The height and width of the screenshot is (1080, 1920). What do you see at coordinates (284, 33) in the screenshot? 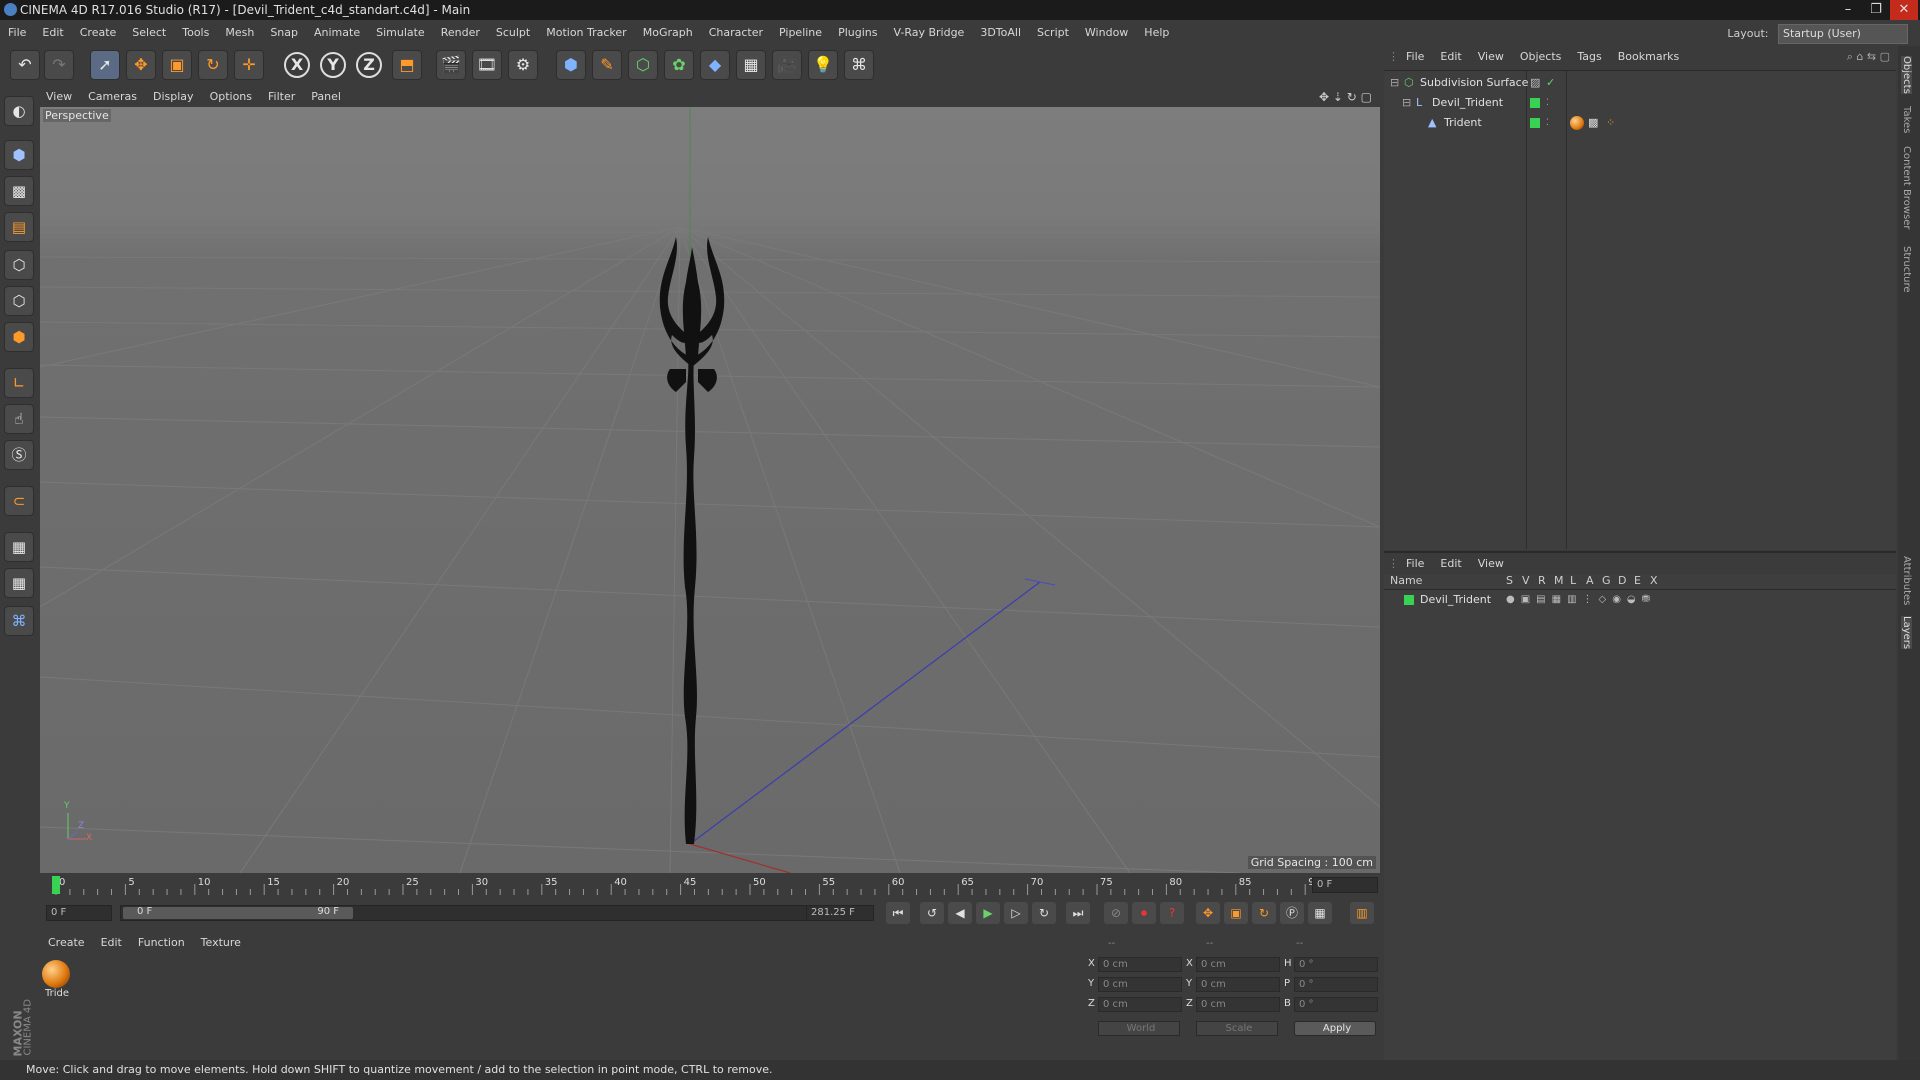
I see `menu-snap: Snap` at bounding box center [284, 33].